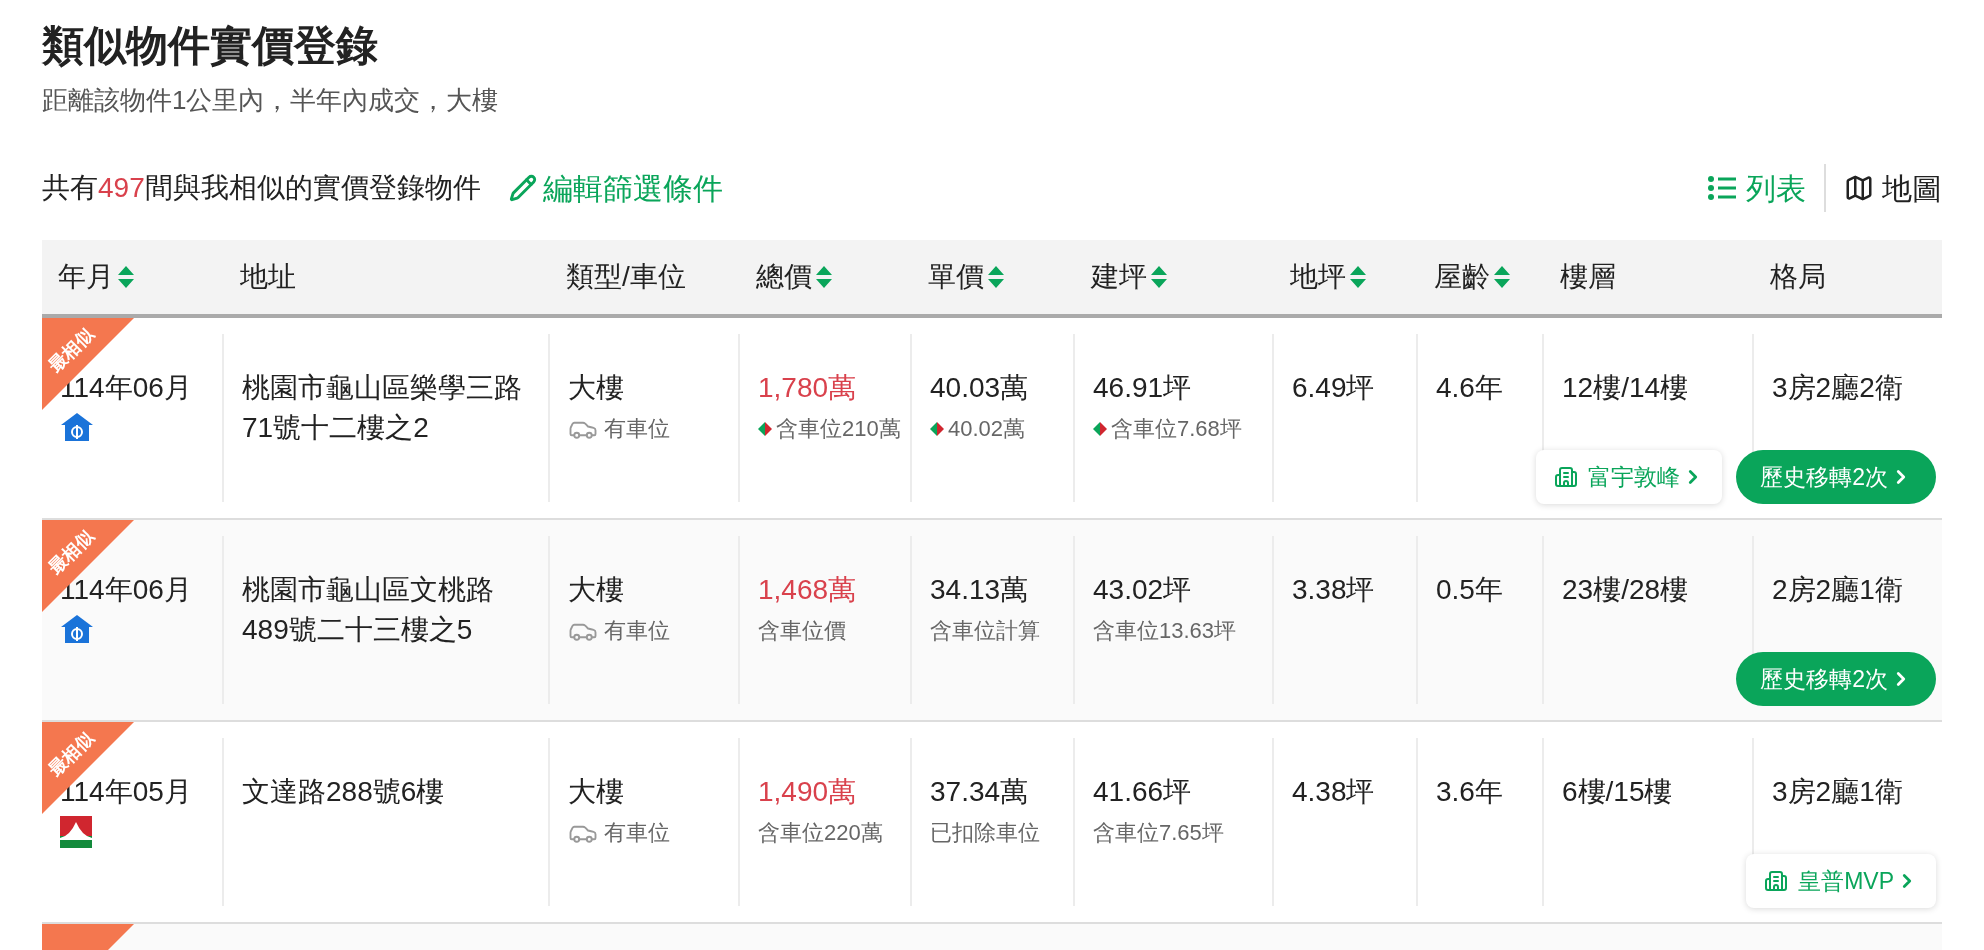  Describe the element at coordinates (784, 277) in the screenshot. I see `column-header: 總價` at that location.